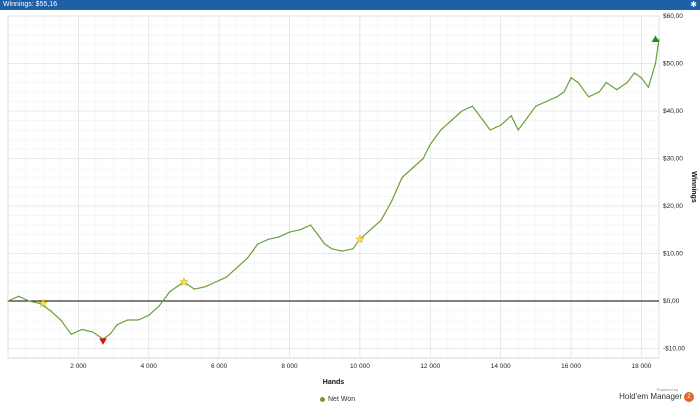 Image resolution: width=700 pixels, height=408 pixels. What do you see at coordinates (30, 4) in the screenshot?
I see `window-title: Winnings: $55,16` at bounding box center [30, 4].